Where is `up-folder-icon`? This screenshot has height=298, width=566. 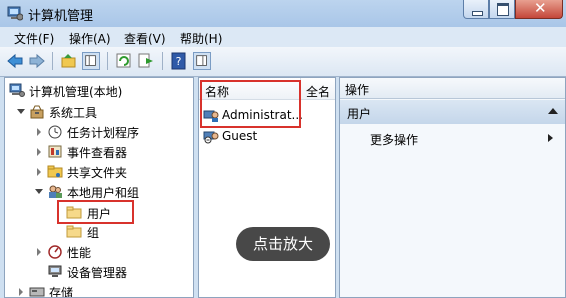 up-folder-icon is located at coordinates (69, 61).